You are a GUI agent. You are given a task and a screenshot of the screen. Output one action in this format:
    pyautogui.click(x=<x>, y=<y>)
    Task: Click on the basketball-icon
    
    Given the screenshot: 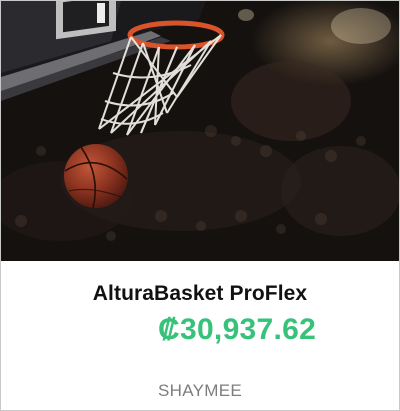 What is the action you would take?
    pyautogui.click(x=96, y=176)
    